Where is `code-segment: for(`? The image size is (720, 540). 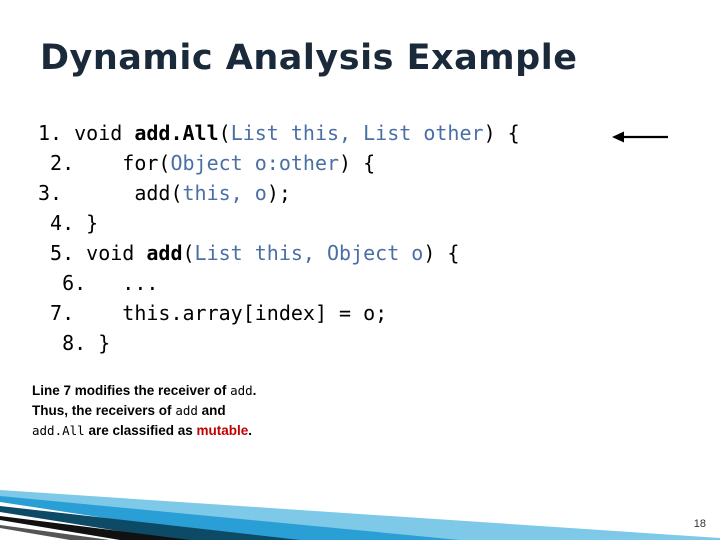 code-segment: for( is located at coordinates (122, 163).